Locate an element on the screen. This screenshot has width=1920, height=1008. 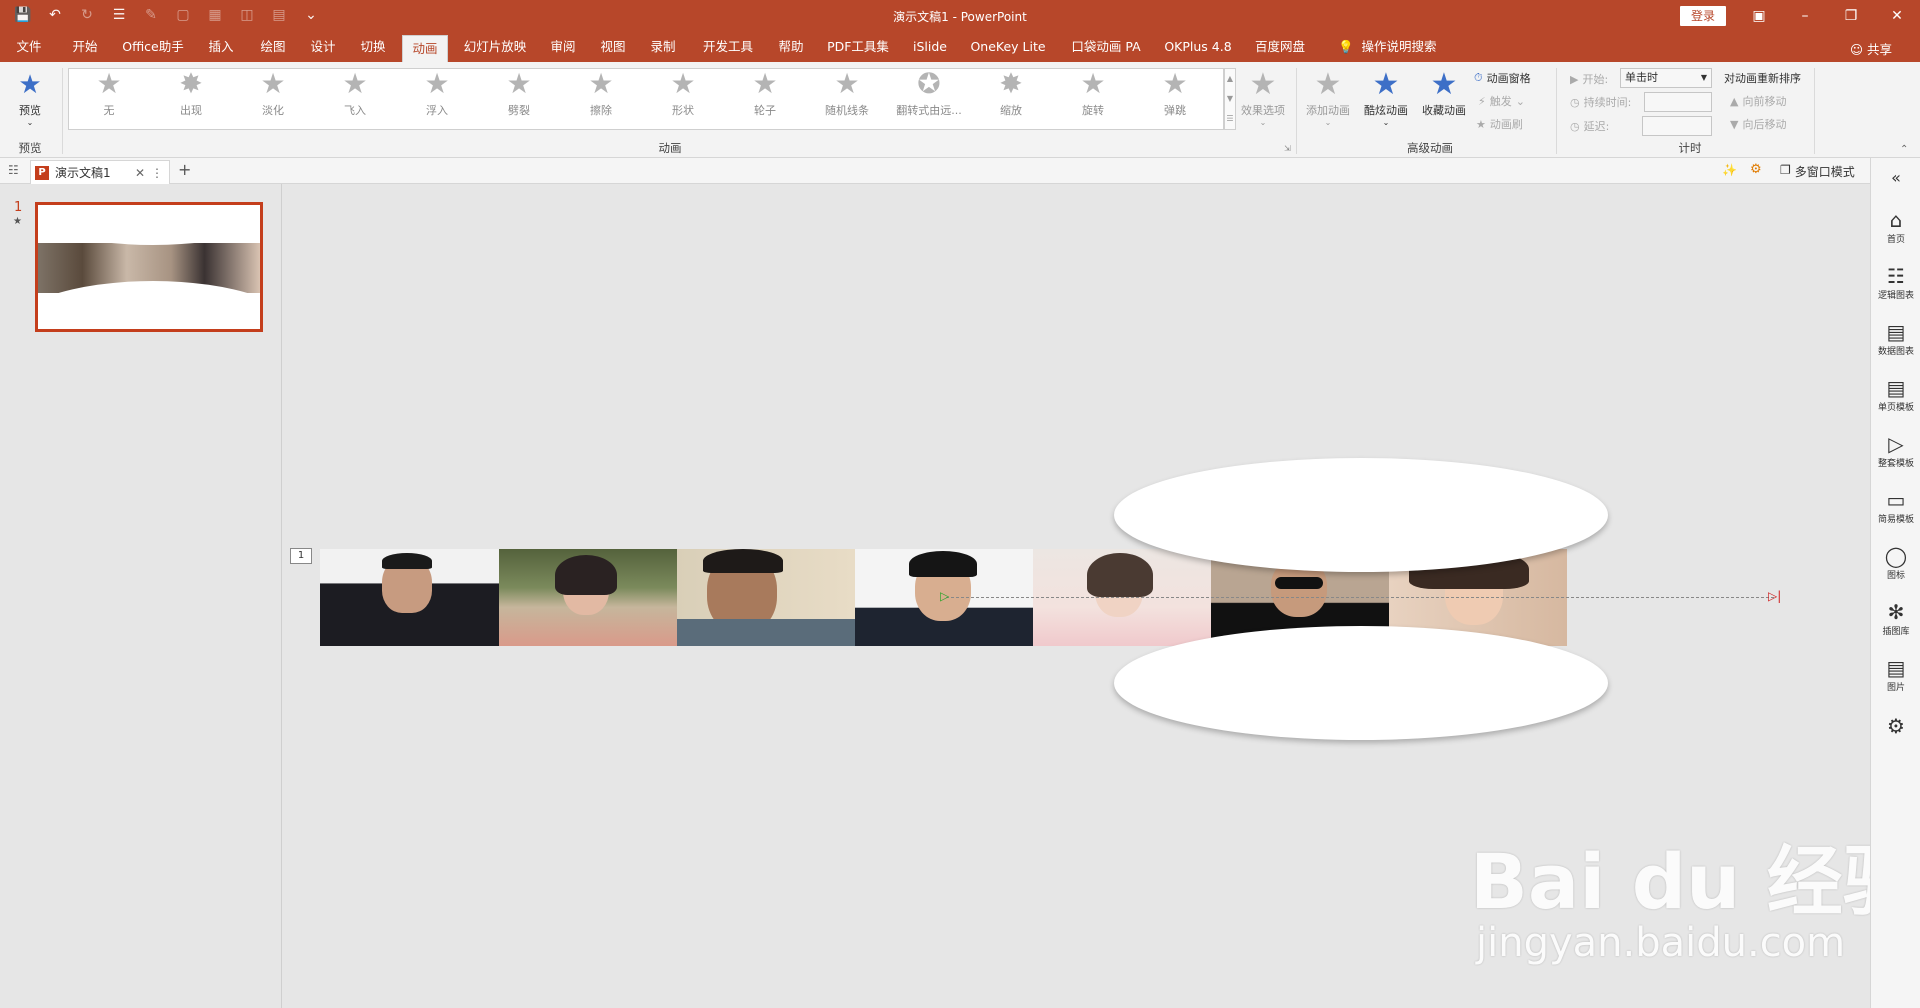
touch-mode-icon: ☰ is located at coordinates (119, 15).